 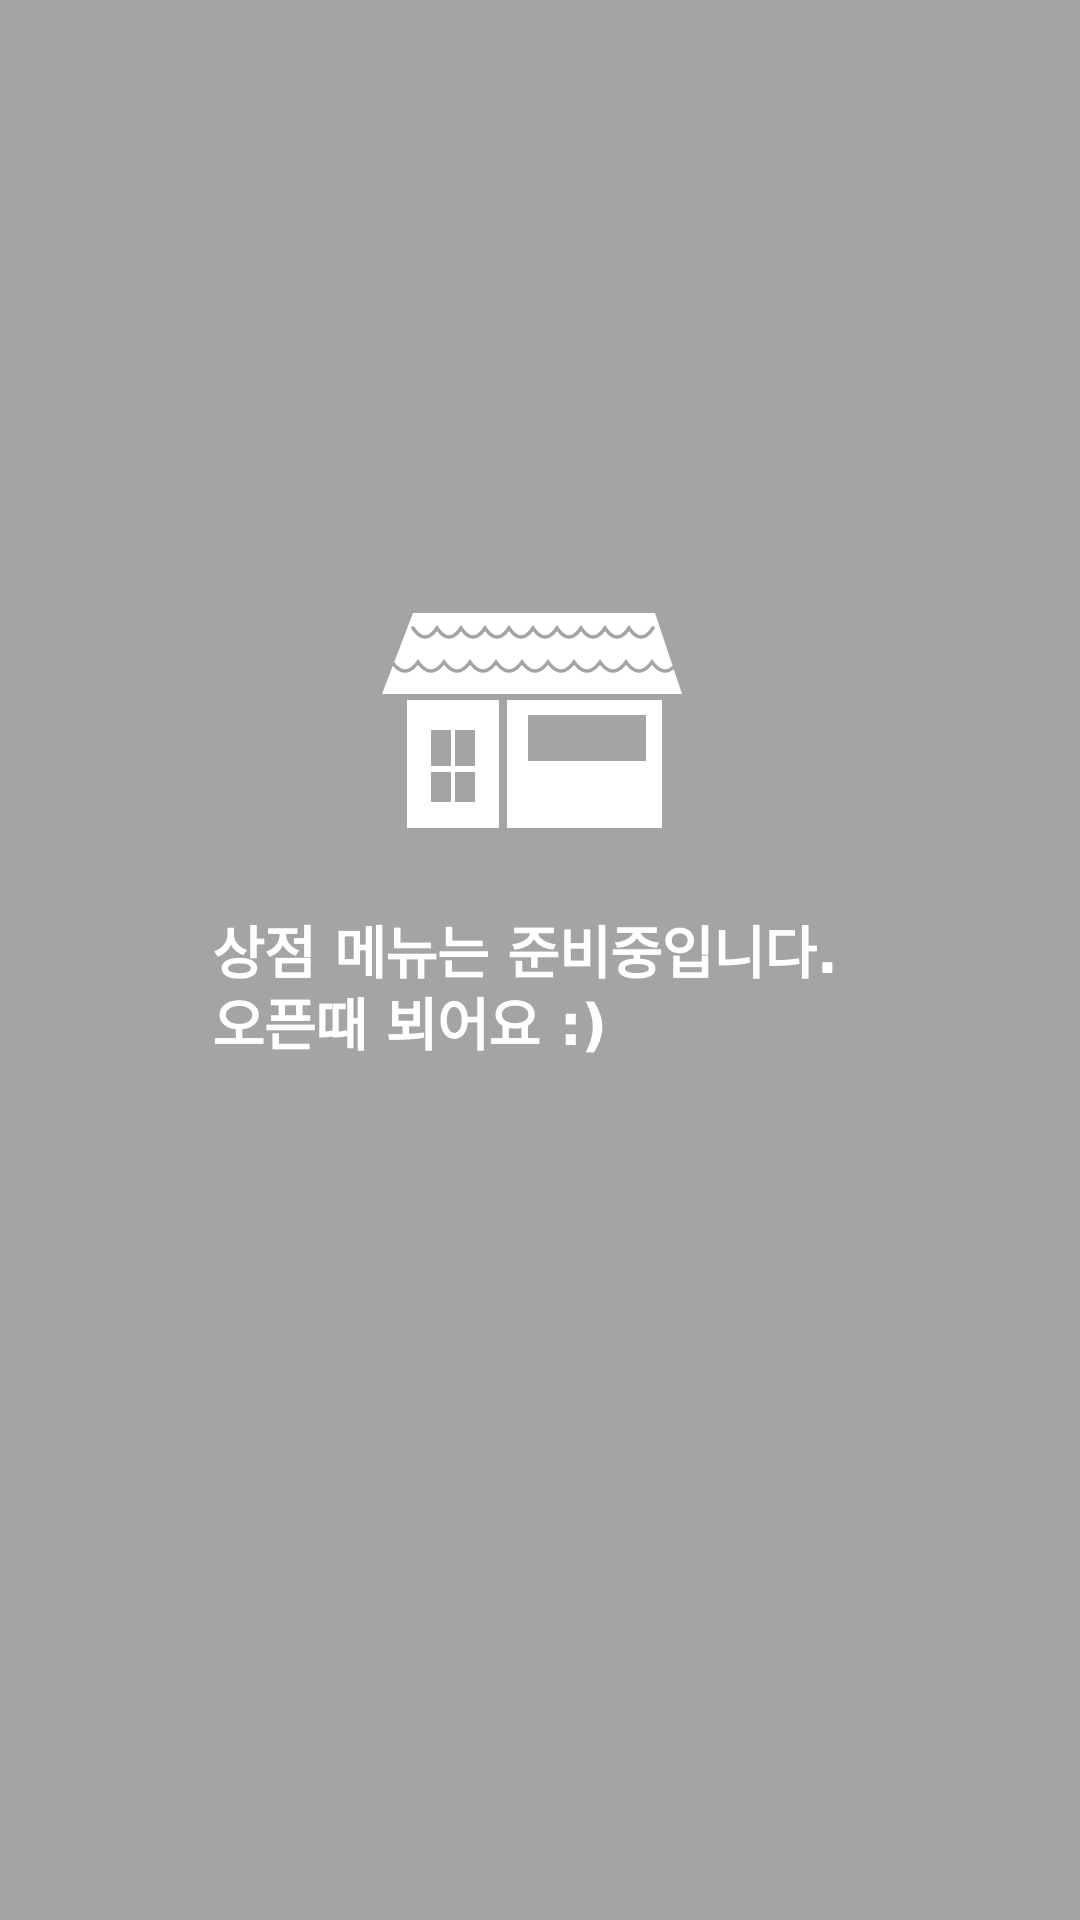 I want to click on message-line-2: 오픈때 뵈어요 :), so click(x=410, y=1026).